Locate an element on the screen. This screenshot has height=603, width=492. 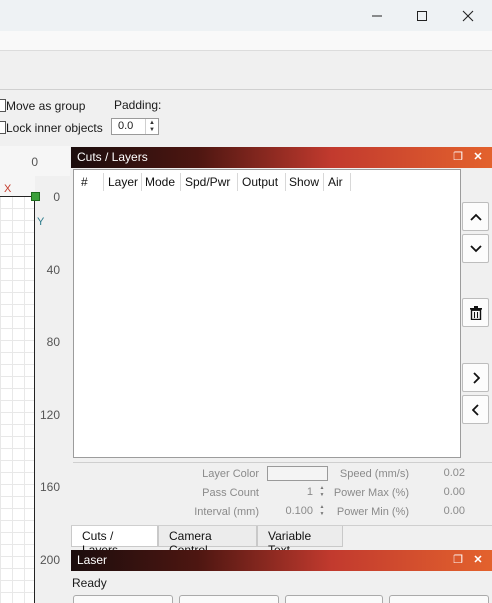
menu-strip is located at coordinates (246, 41).